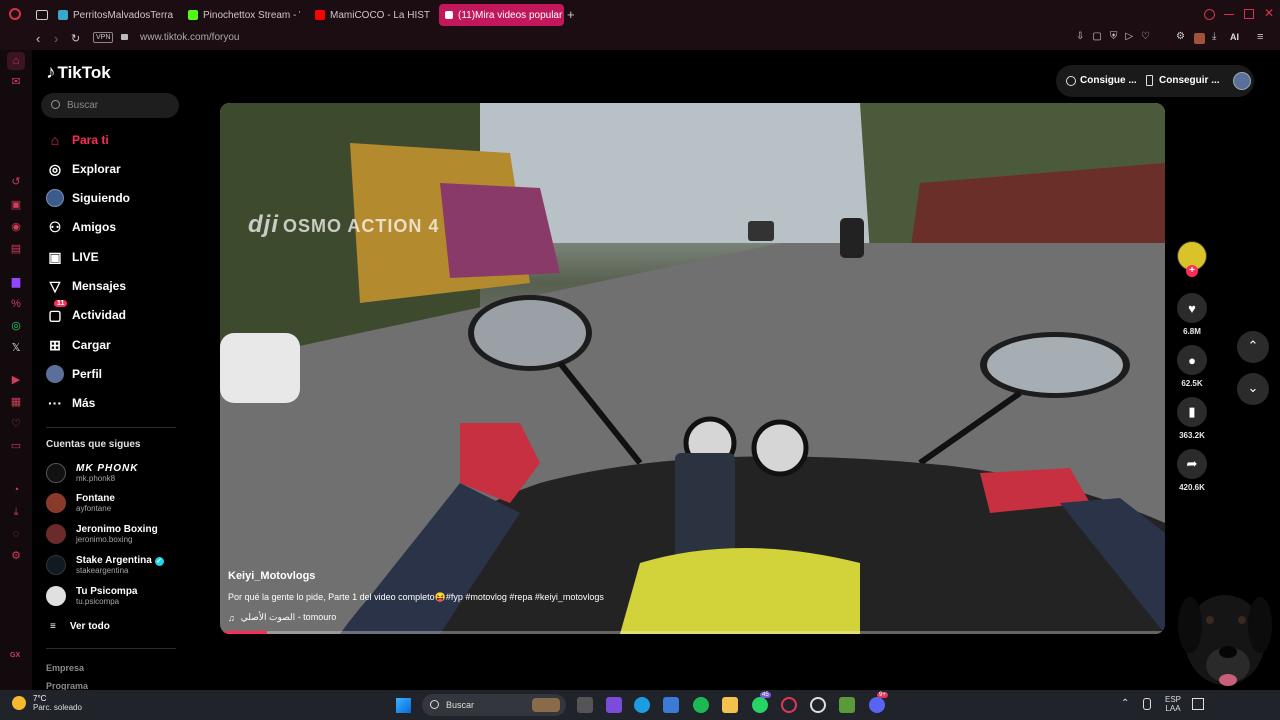  Describe the element at coordinates (692, 632) in the screenshot. I see `progress-track` at that location.